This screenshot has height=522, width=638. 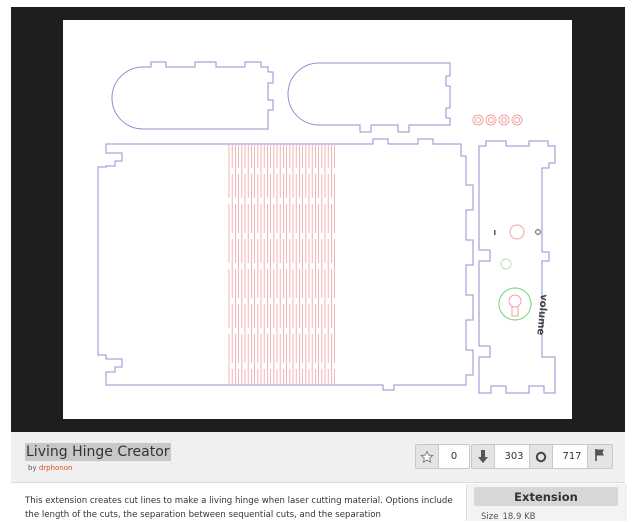 I want to click on flag-icon, so click(x=600, y=456).